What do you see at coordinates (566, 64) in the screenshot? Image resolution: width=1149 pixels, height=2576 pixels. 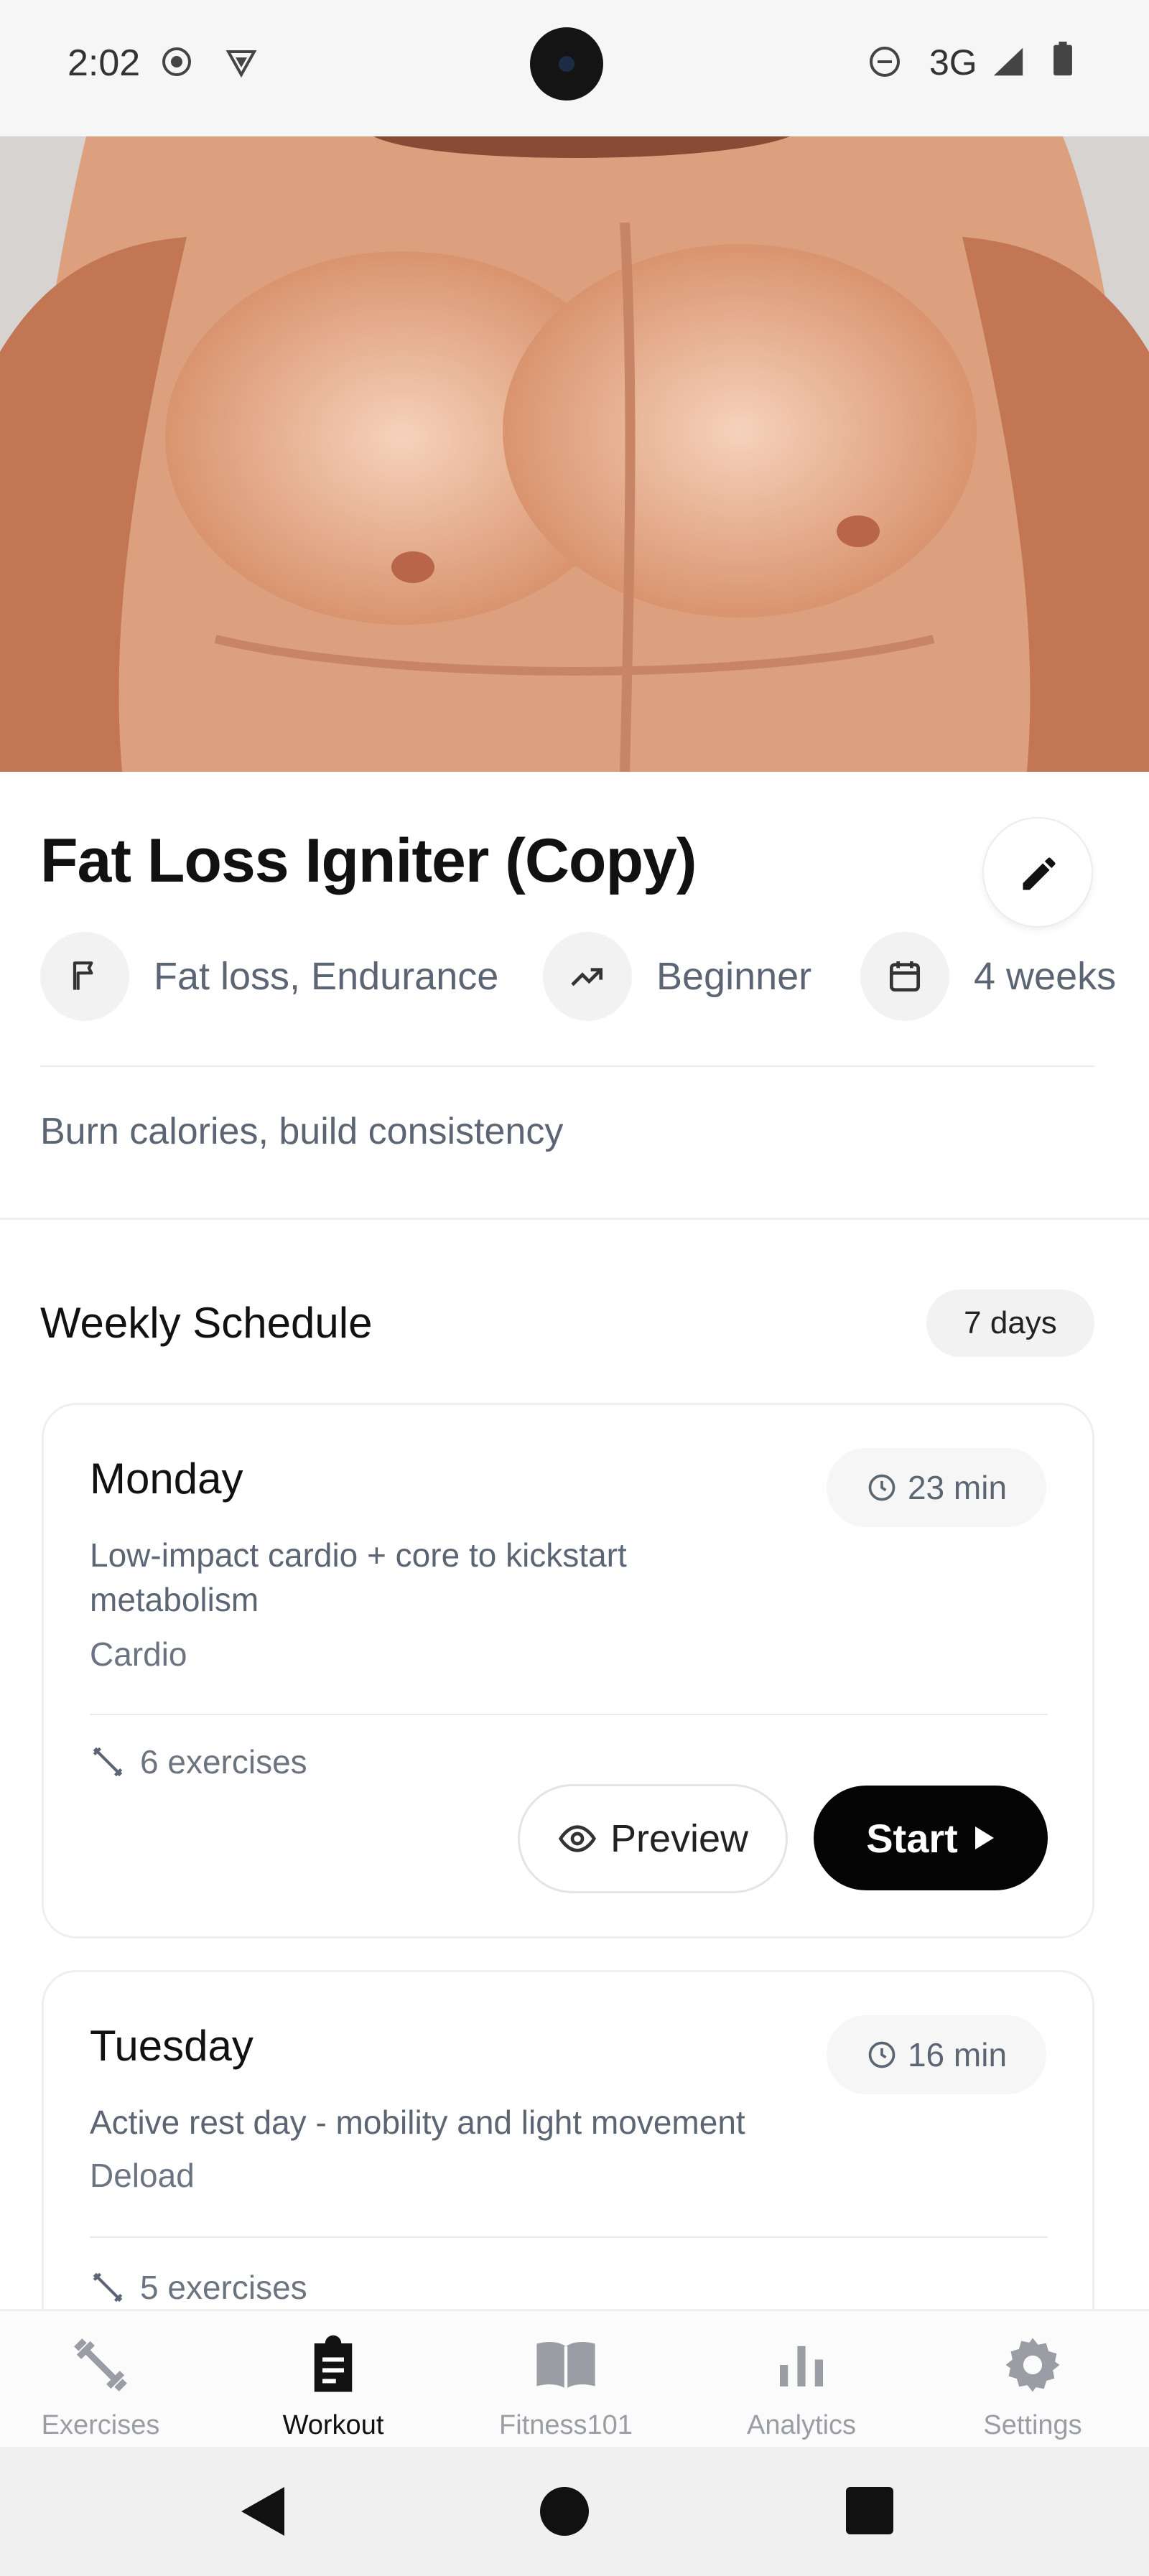 I see `front-camera` at bounding box center [566, 64].